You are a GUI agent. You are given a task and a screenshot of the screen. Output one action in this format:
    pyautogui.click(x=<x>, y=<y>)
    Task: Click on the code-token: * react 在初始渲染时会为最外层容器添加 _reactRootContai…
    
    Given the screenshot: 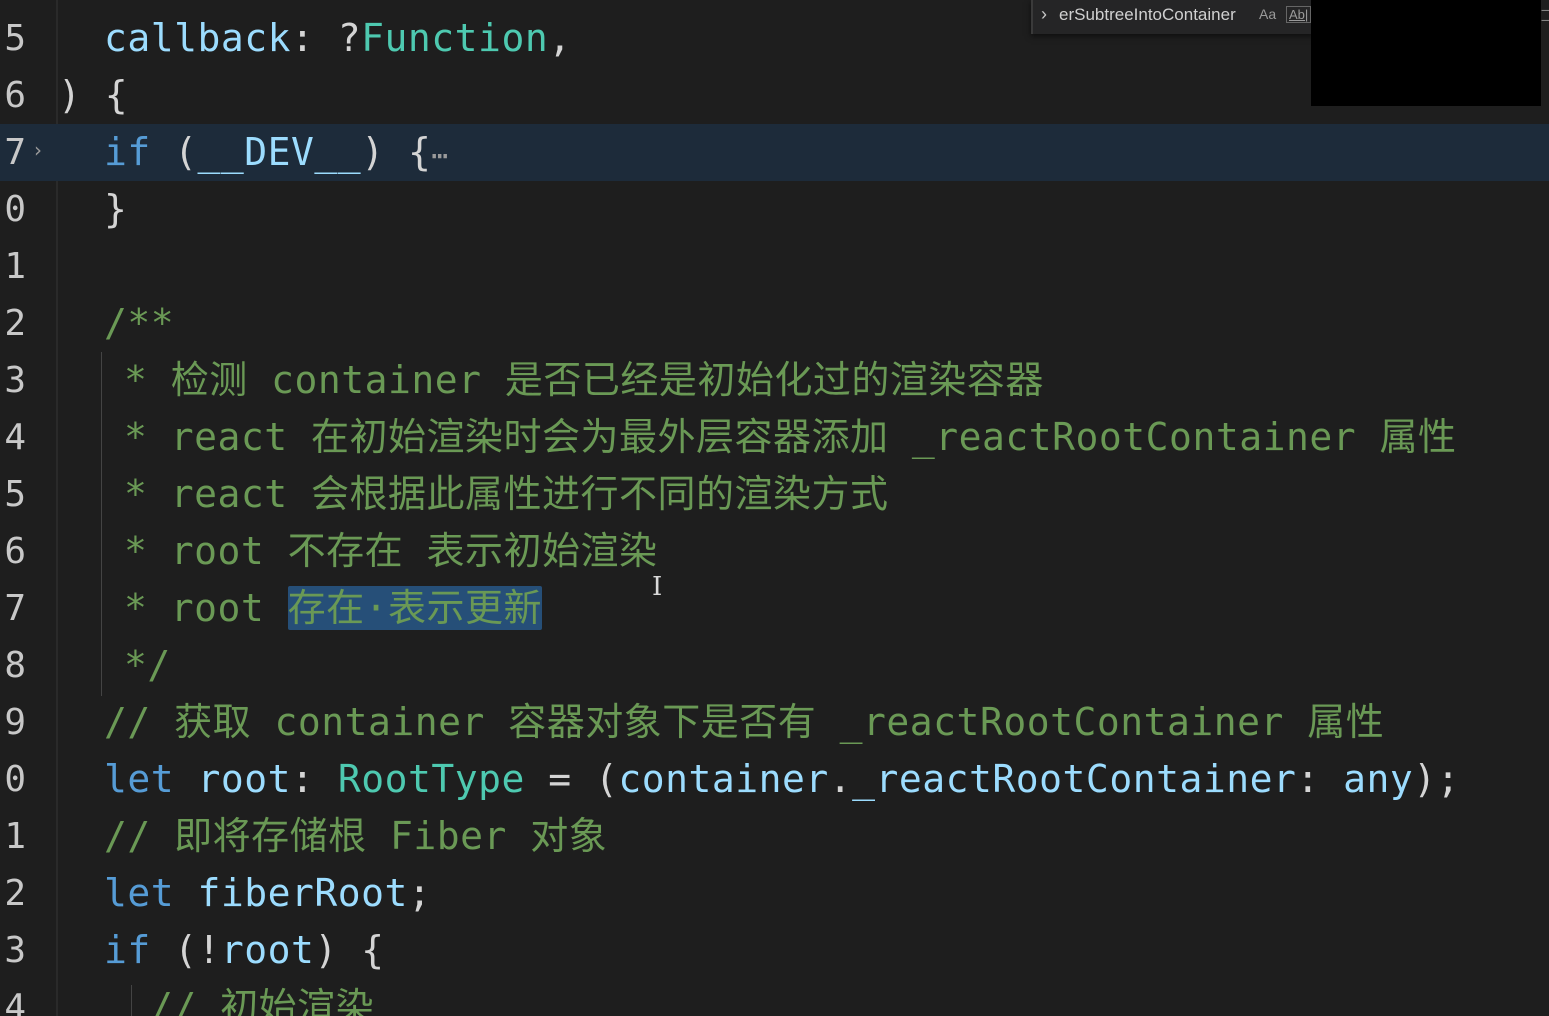 What is the action you would take?
    pyautogui.click(x=790, y=437)
    